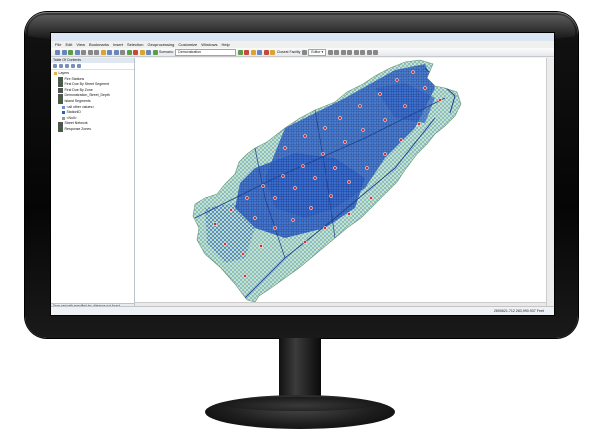 The height and width of the screenshot is (442, 600). What do you see at coordinates (68, 44) in the screenshot?
I see `menu-edit: Edit` at bounding box center [68, 44].